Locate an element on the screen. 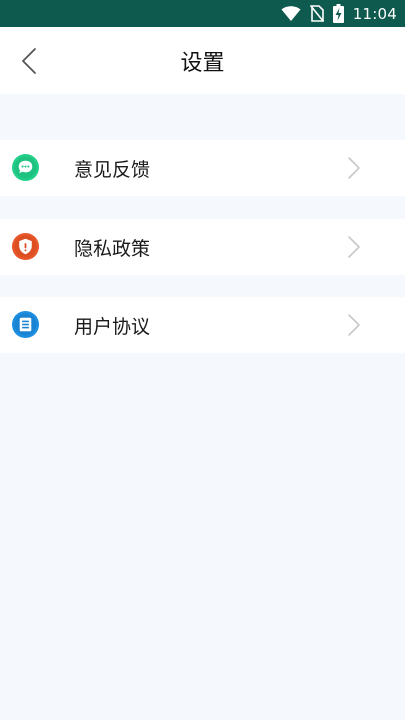 This screenshot has width=405, height=720. menu-item-label: 隐私政策 is located at coordinates (112, 248).